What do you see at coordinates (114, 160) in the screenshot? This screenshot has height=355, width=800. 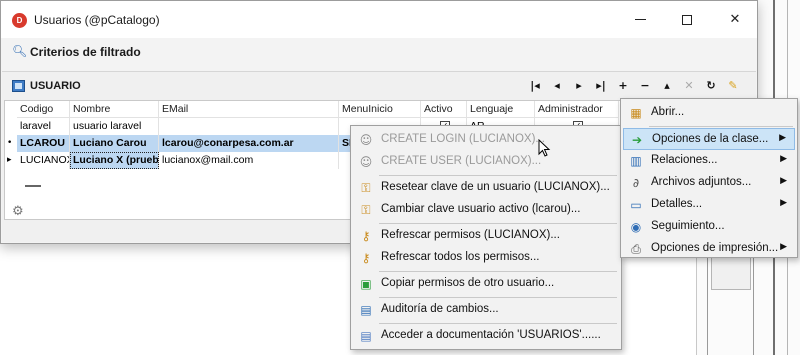 I see `cell-nombre-focused: Luciano X (prueba` at bounding box center [114, 160].